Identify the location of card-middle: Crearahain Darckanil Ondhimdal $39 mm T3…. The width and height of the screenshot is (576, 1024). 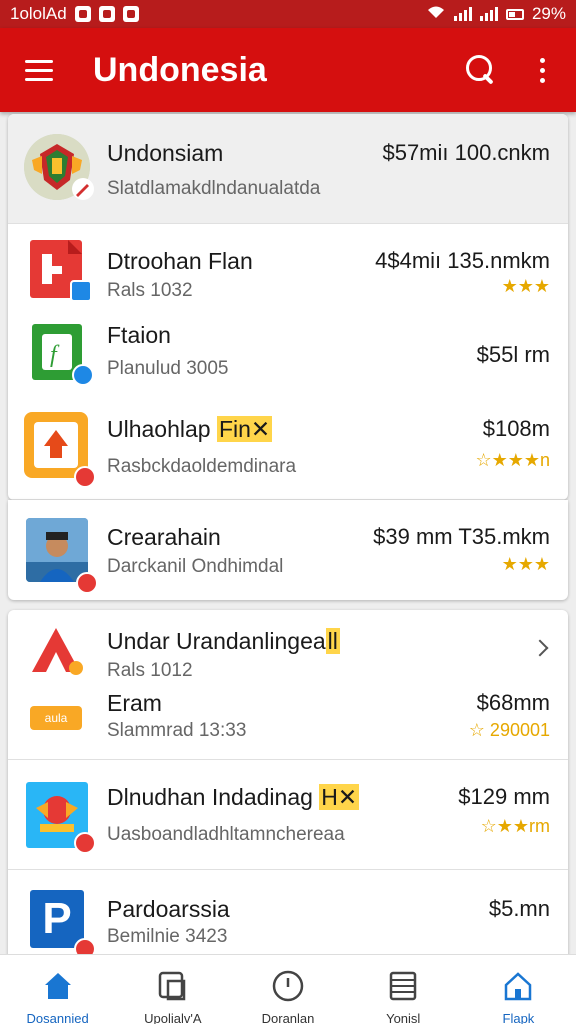
(288, 550).